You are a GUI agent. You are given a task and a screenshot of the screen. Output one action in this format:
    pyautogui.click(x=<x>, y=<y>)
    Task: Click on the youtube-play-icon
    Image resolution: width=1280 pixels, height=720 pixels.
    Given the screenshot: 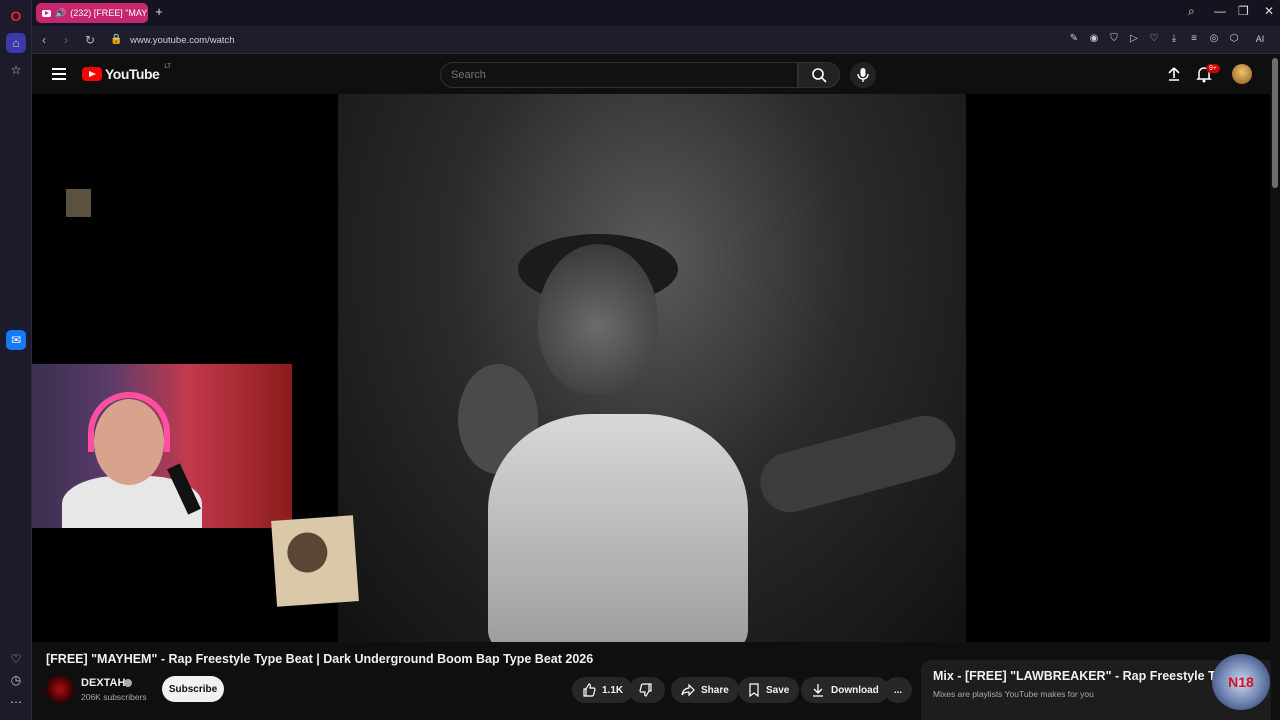 What is the action you would take?
    pyautogui.click(x=92, y=74)
    